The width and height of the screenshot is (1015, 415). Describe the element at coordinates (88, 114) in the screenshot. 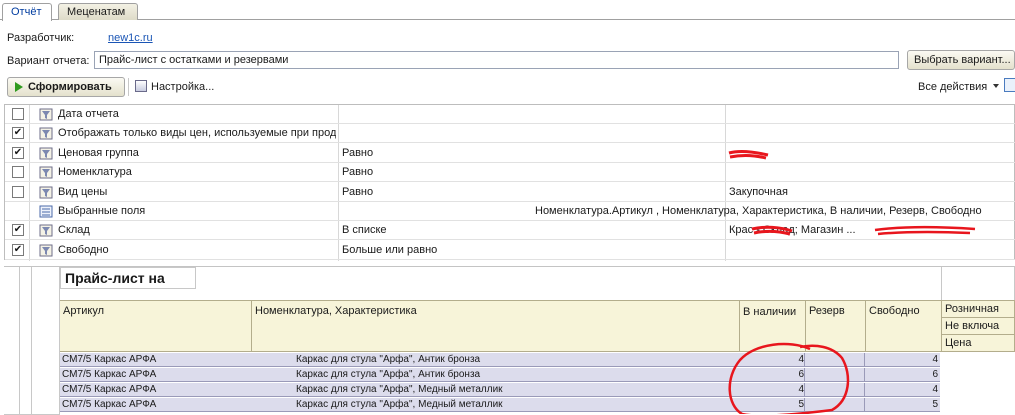

I see `settings-field: Дата отчета` at that location.